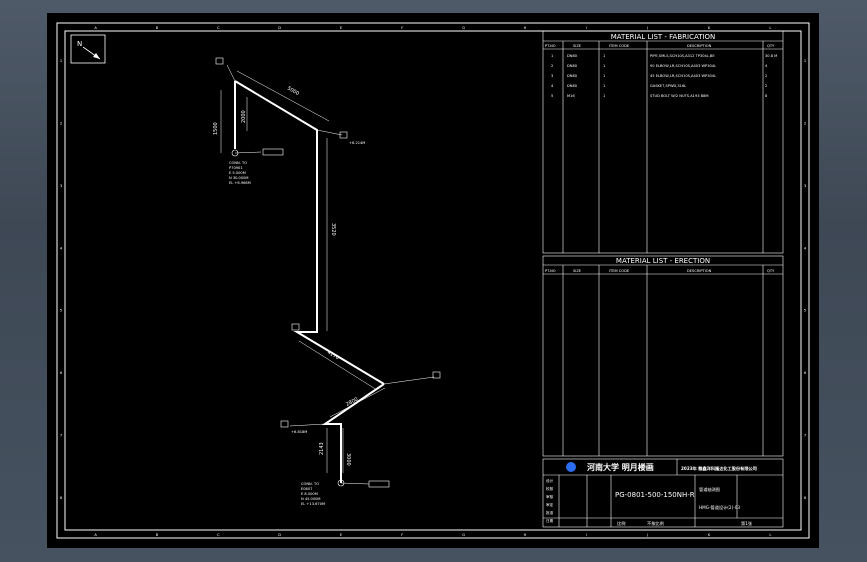  What do you see at coordinates (552, 86) in the screenshot?
I see `fab-cell-pt: 4` at bounding box center [552, 86].